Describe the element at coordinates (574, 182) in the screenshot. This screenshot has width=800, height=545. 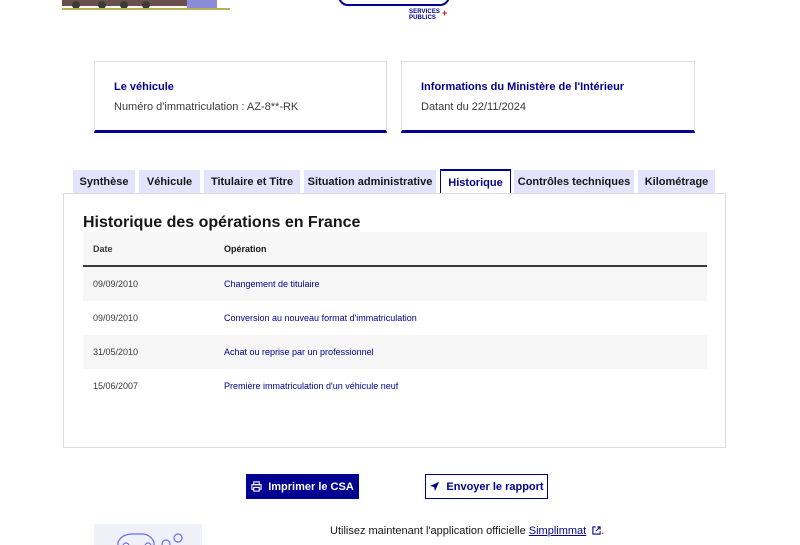
I see `tab-controles-techniques: Contrôles techniques` at that location.